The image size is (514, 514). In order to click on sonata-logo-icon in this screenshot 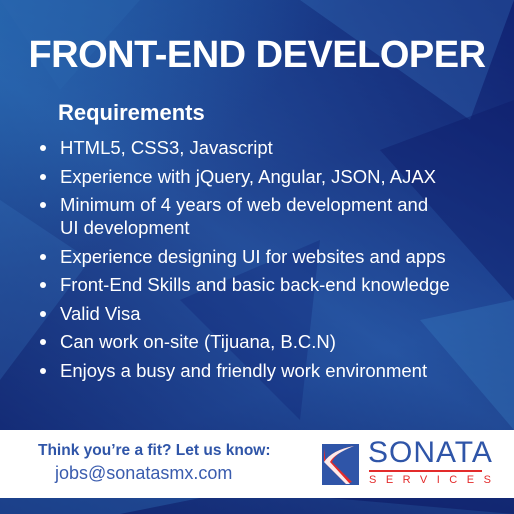, I will do `click(340, 464)`.